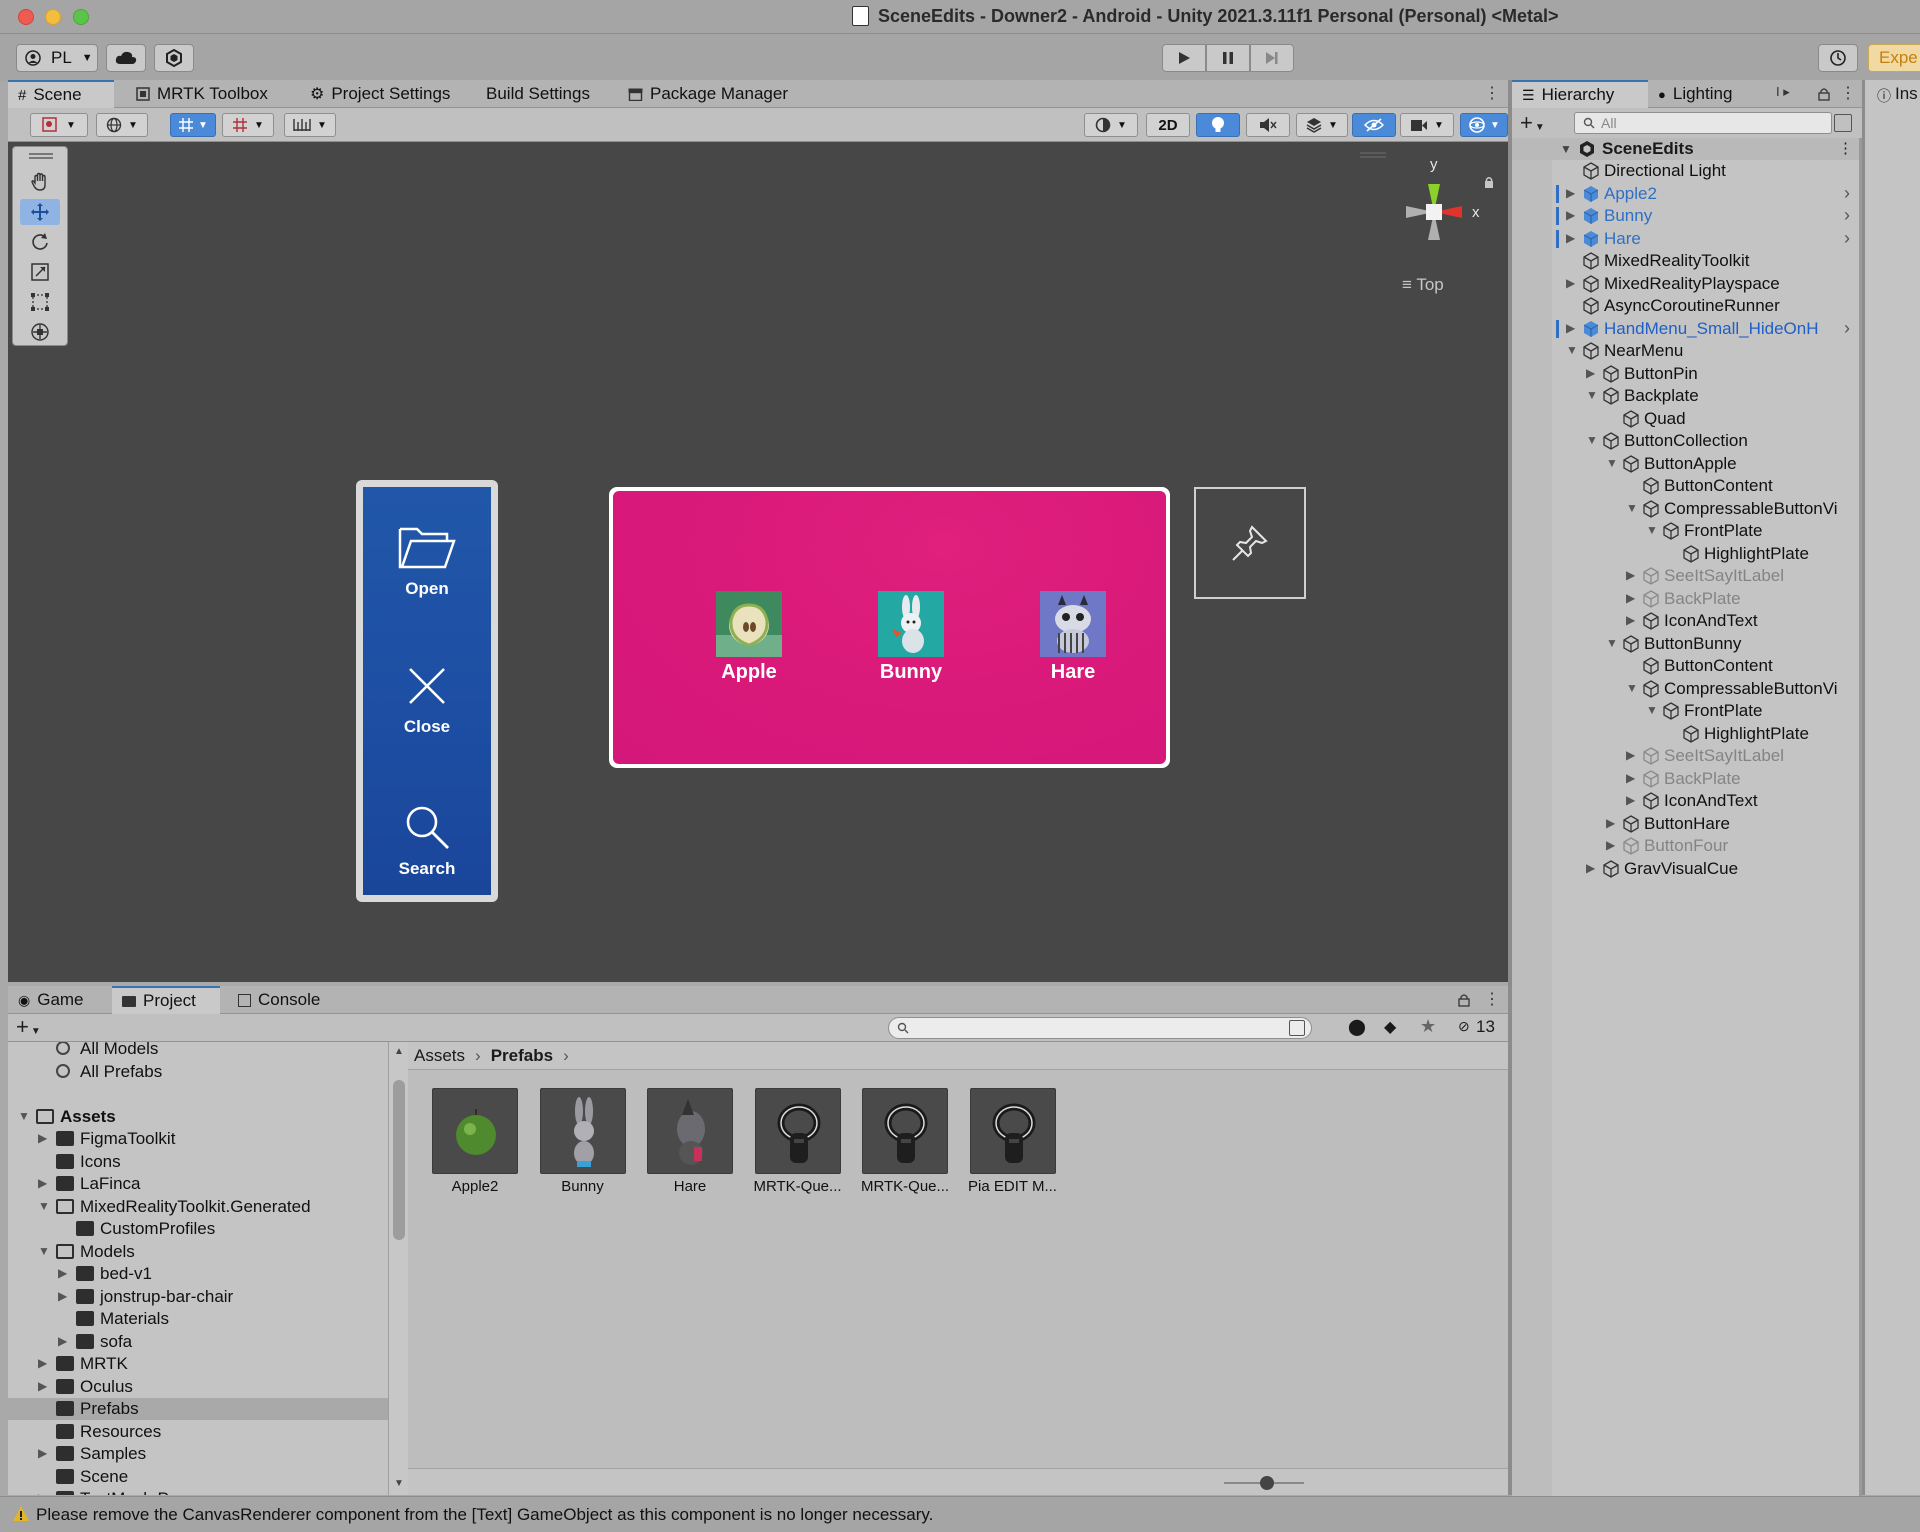 The height and width of the screenshot is (1532, 1920). What do you see at coordinates (1687, 509) in the screenshot?
I see `hierarchy-item: ▼ CompressableButtonVi` at bounding box center [1687, 509].